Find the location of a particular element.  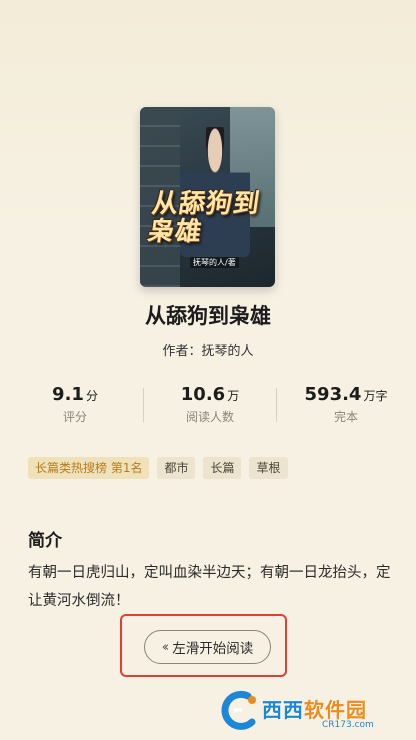

book-cover: 从舔狗到枭雄 抚琴的人/著 is located at coordinates (207, 197).